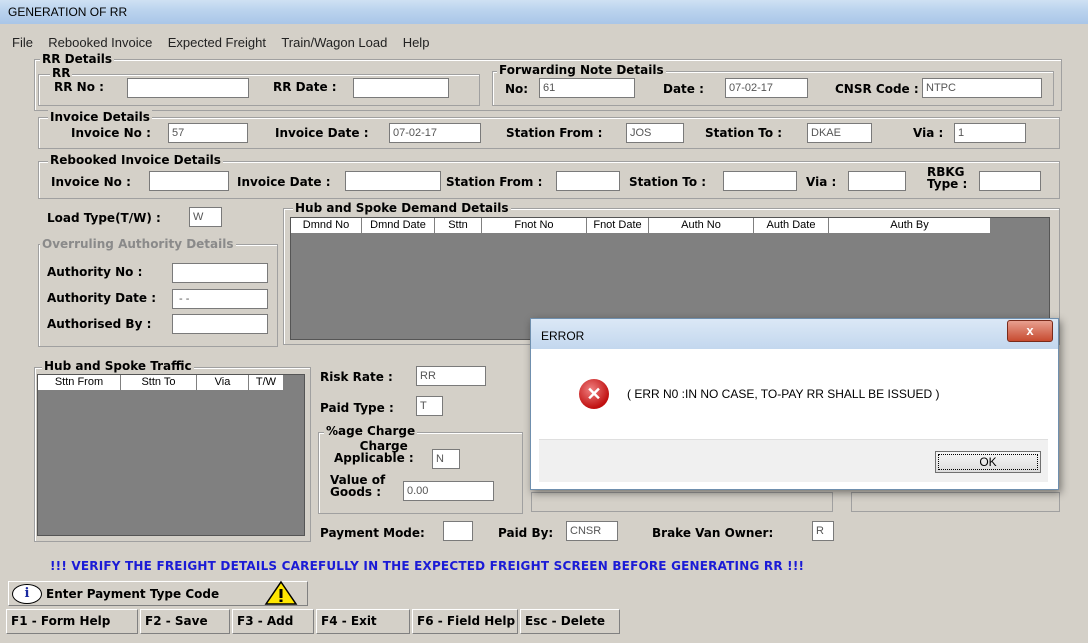  Describe the element at coordinates (416, 42) in the screenshot. I see `menu-help: Help` at that location.